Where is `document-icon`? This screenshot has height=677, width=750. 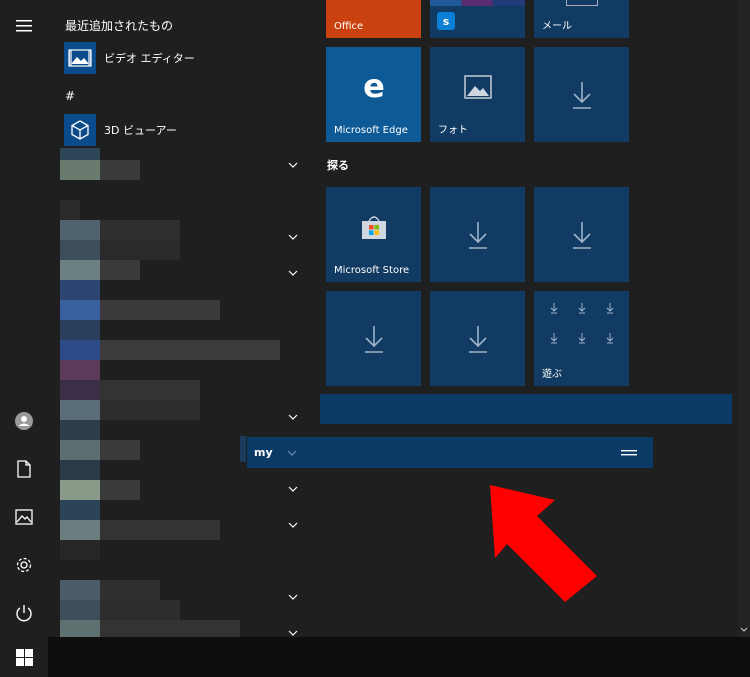
document-icon is located at coordinates (24, 469).